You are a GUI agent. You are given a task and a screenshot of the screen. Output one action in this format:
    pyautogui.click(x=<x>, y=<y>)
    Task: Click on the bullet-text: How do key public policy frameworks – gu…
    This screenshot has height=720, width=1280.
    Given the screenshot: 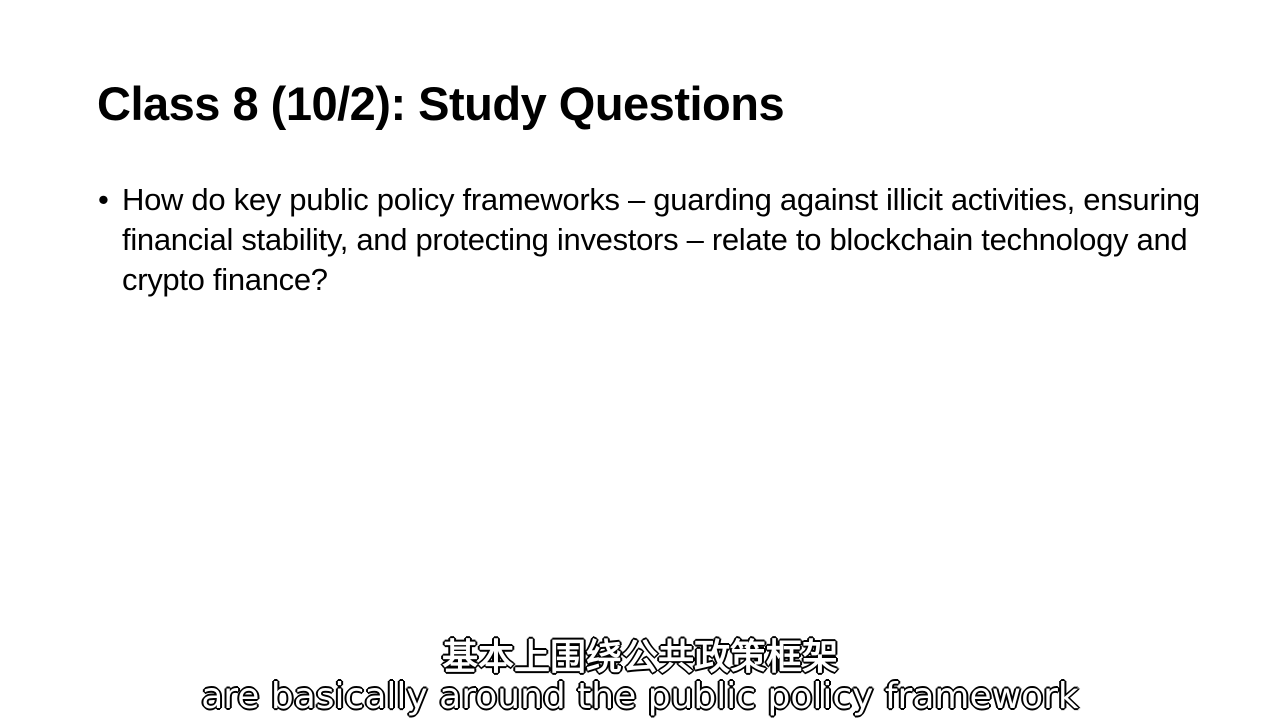 What is the action you would take?
    pyautogui.click(x=661, y=239)
    